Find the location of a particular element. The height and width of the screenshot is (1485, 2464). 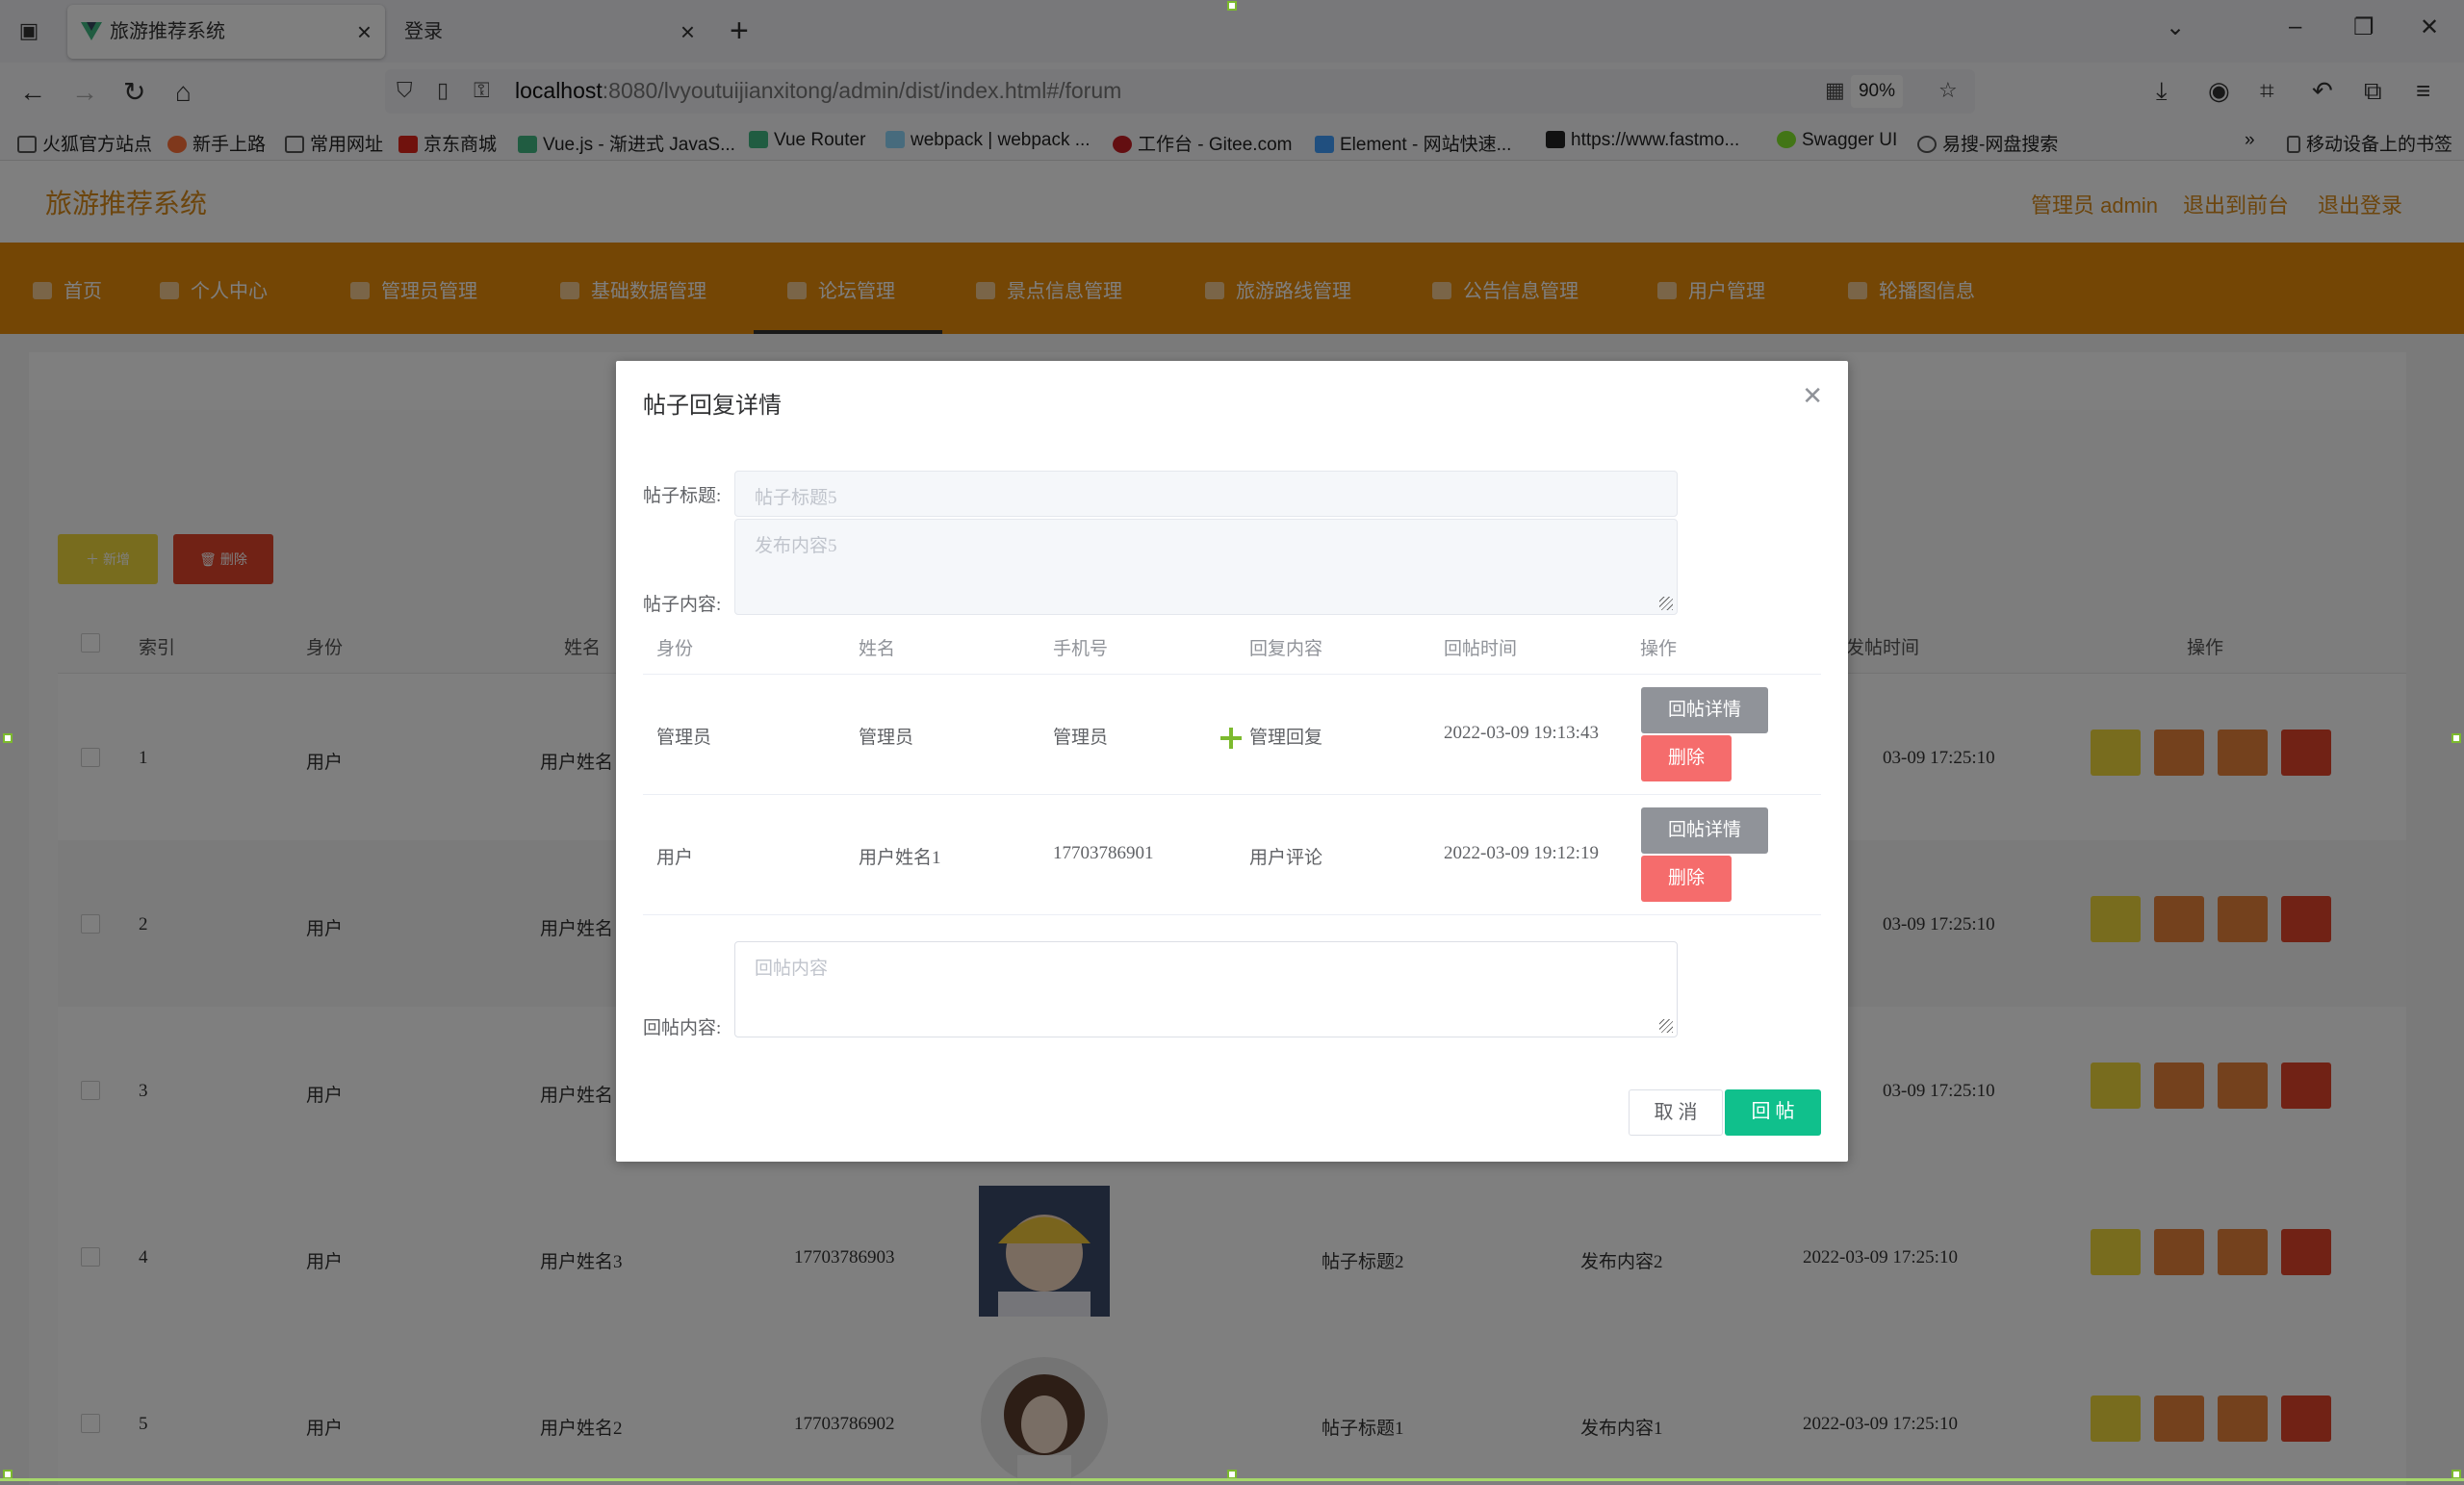

post-title-input: 帖子标题5 is located at coordinates (1206, 494).